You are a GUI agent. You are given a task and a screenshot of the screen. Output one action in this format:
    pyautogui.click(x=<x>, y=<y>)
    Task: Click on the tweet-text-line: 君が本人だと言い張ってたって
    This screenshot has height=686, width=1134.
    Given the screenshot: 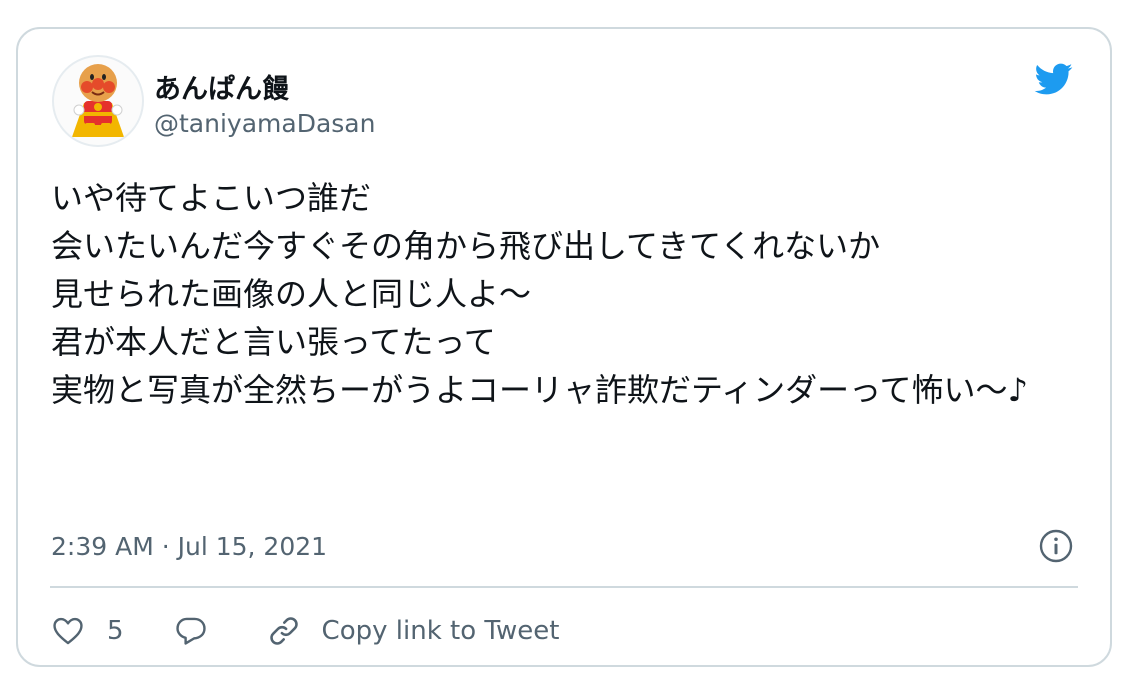 What is the action you would take?
    pyautogui.click(x=273, y=342)
    